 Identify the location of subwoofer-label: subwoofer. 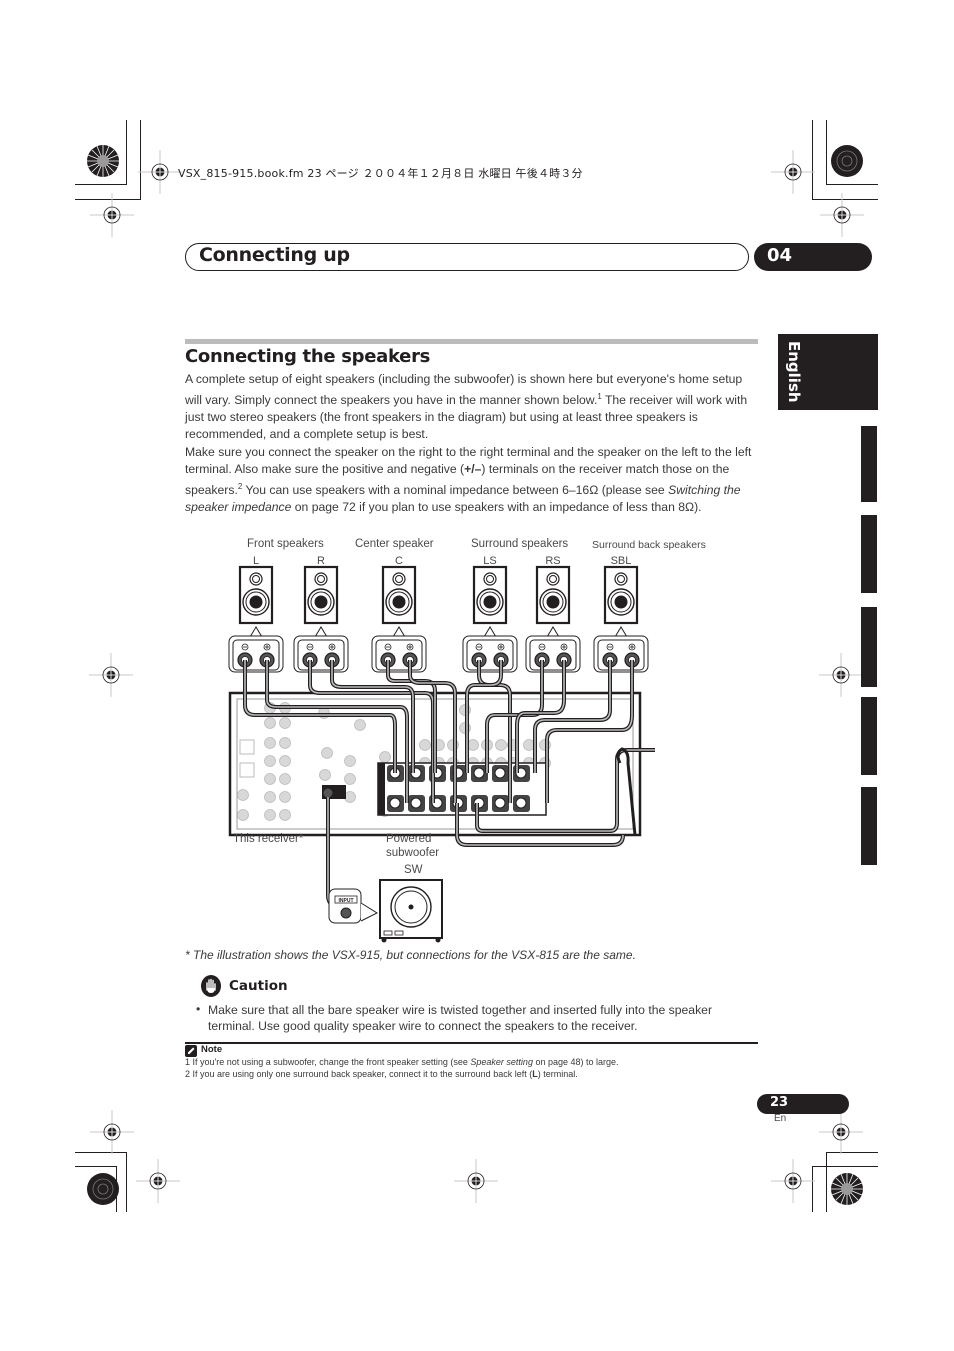
(413, 853).